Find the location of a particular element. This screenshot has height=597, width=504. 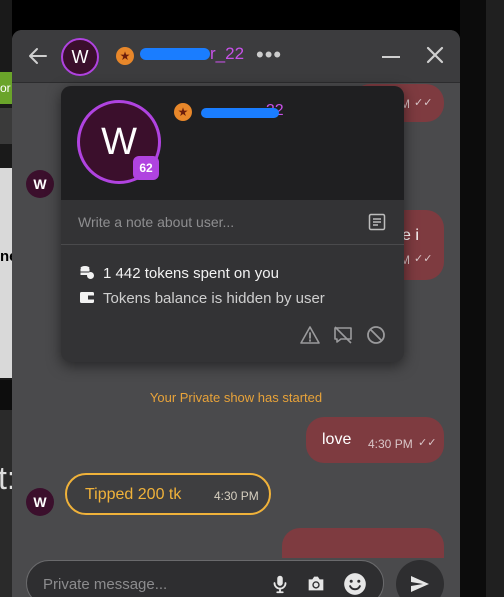

send-button is located at coordinates (420, 578).